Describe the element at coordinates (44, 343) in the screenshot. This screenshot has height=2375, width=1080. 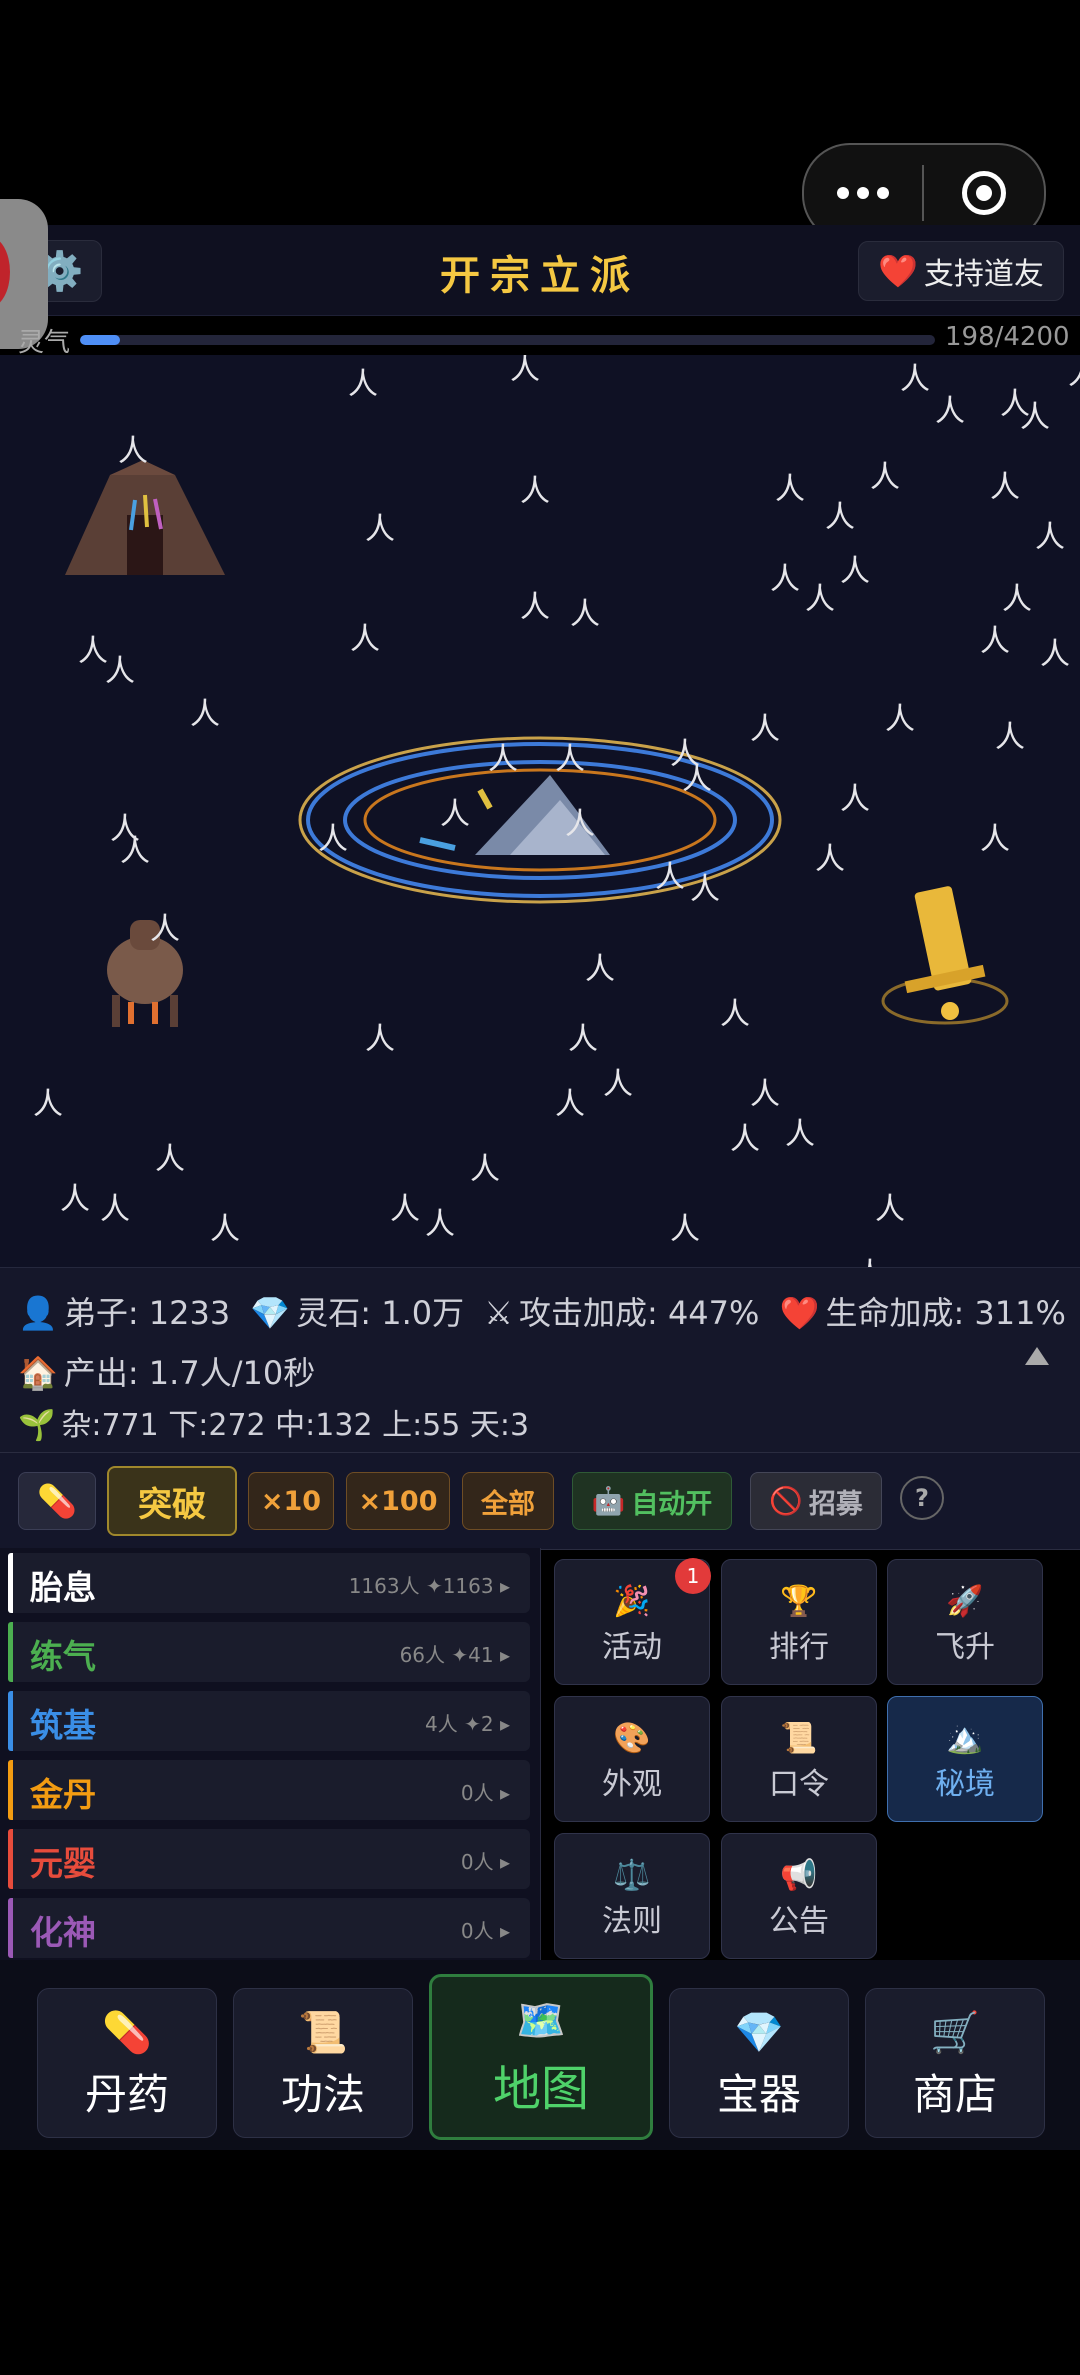
I see `qi-label: 灵气` at that location.